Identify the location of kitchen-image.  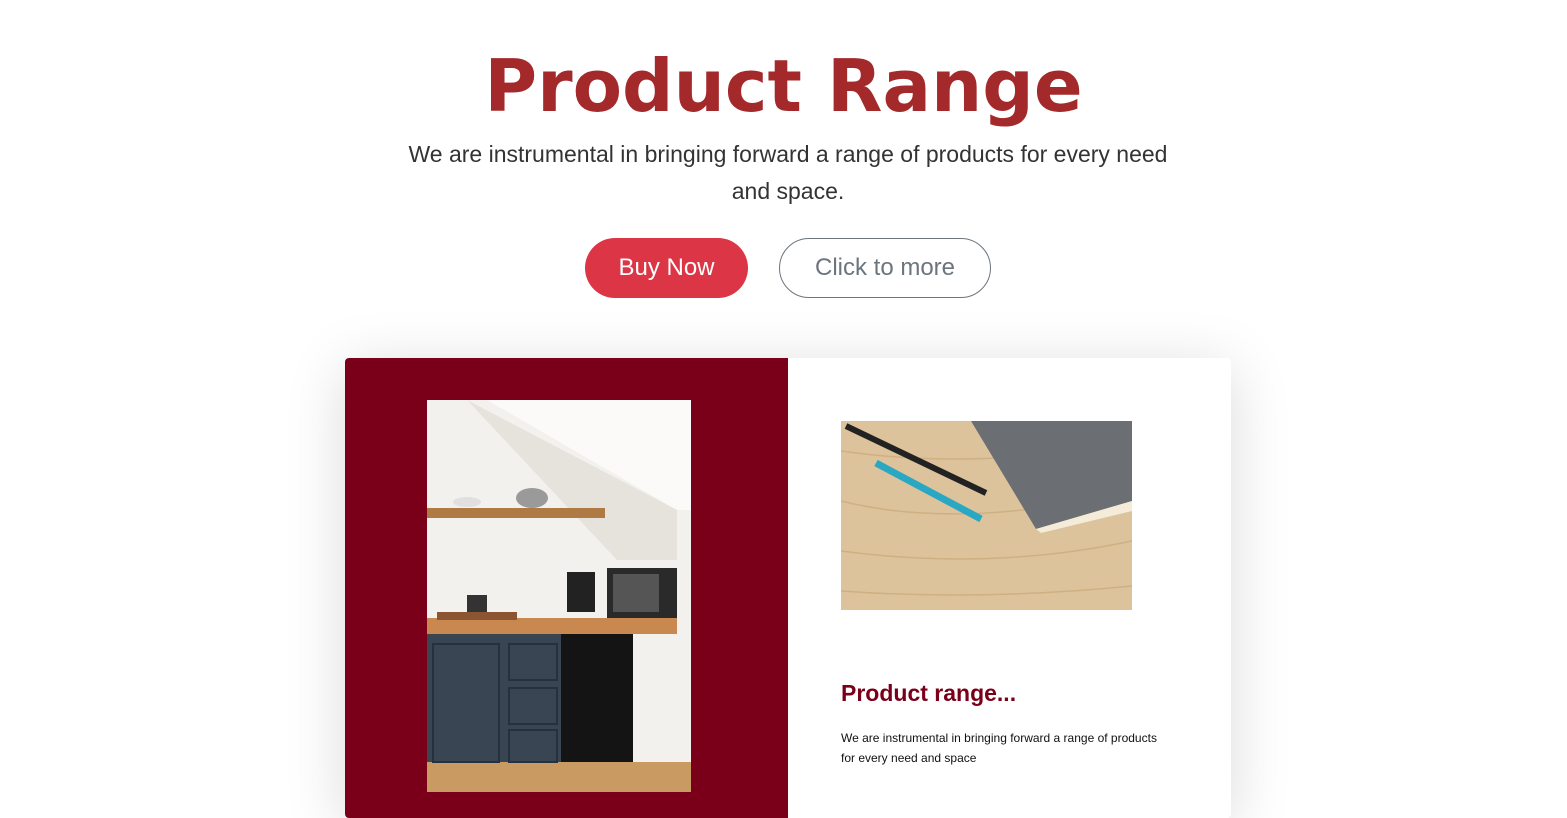
(559, 596).